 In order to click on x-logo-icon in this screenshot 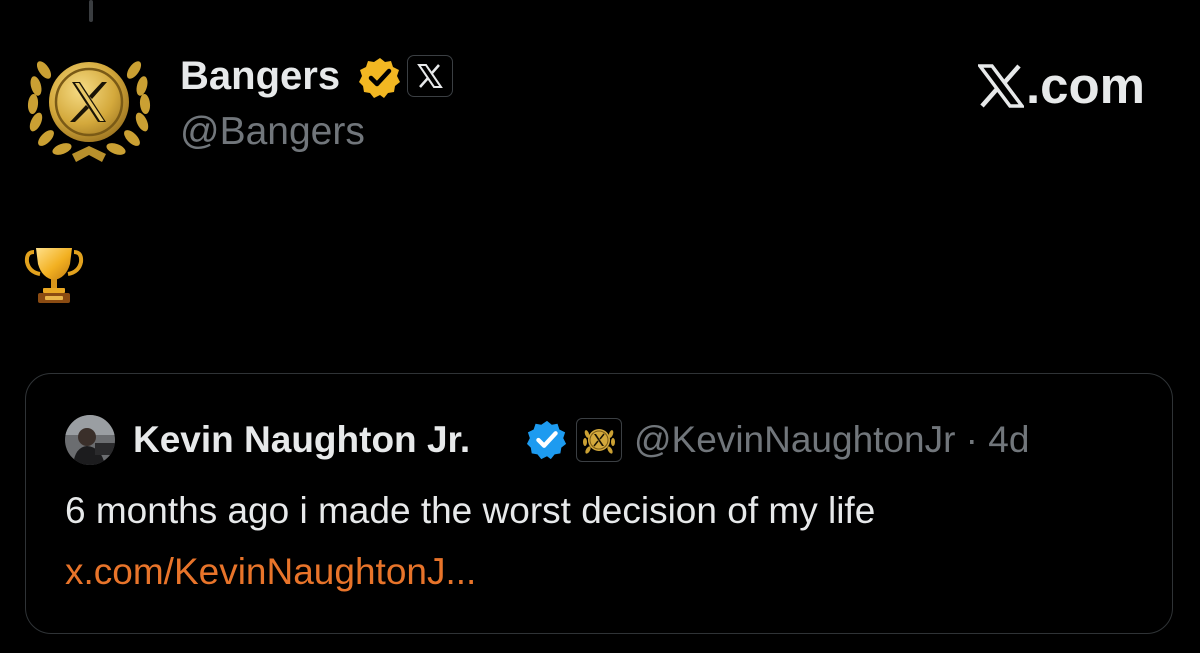, I will do `click(1001, 86)`.